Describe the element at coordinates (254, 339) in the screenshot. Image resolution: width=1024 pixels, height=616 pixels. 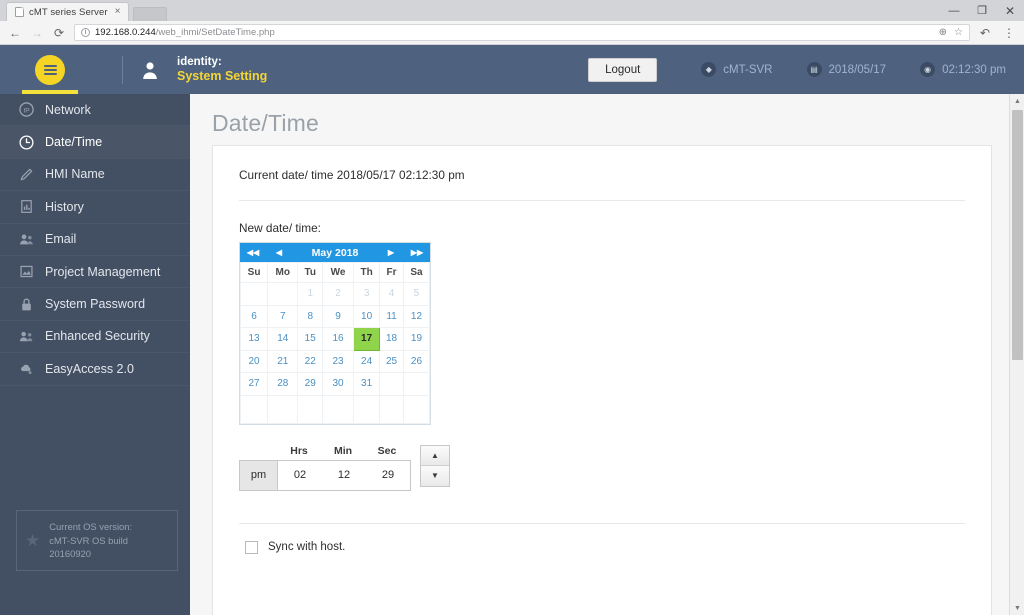
I see `calendar-day-13: 13` at that location.